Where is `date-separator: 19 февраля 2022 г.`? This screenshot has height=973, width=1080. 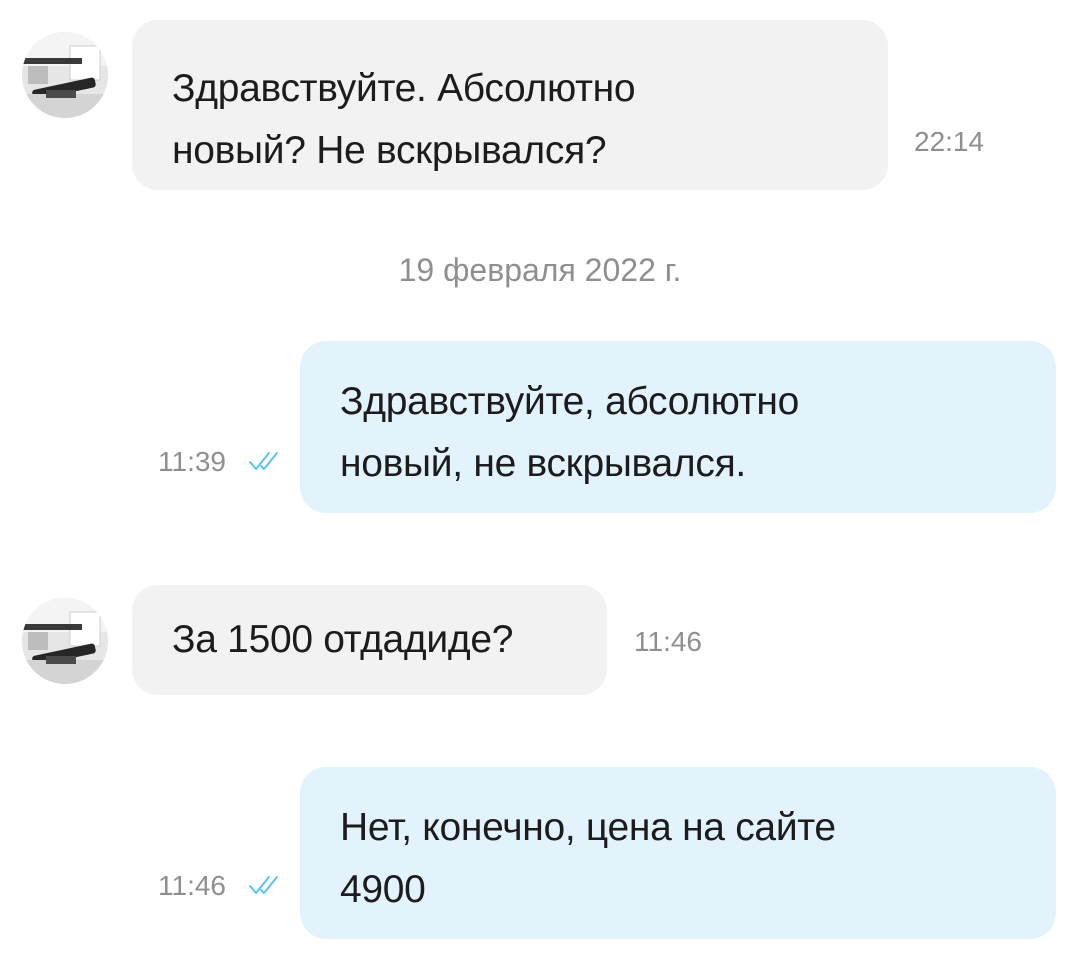
date-separator: 19 февраля 2022 г. is located at coordinates (540, 270).